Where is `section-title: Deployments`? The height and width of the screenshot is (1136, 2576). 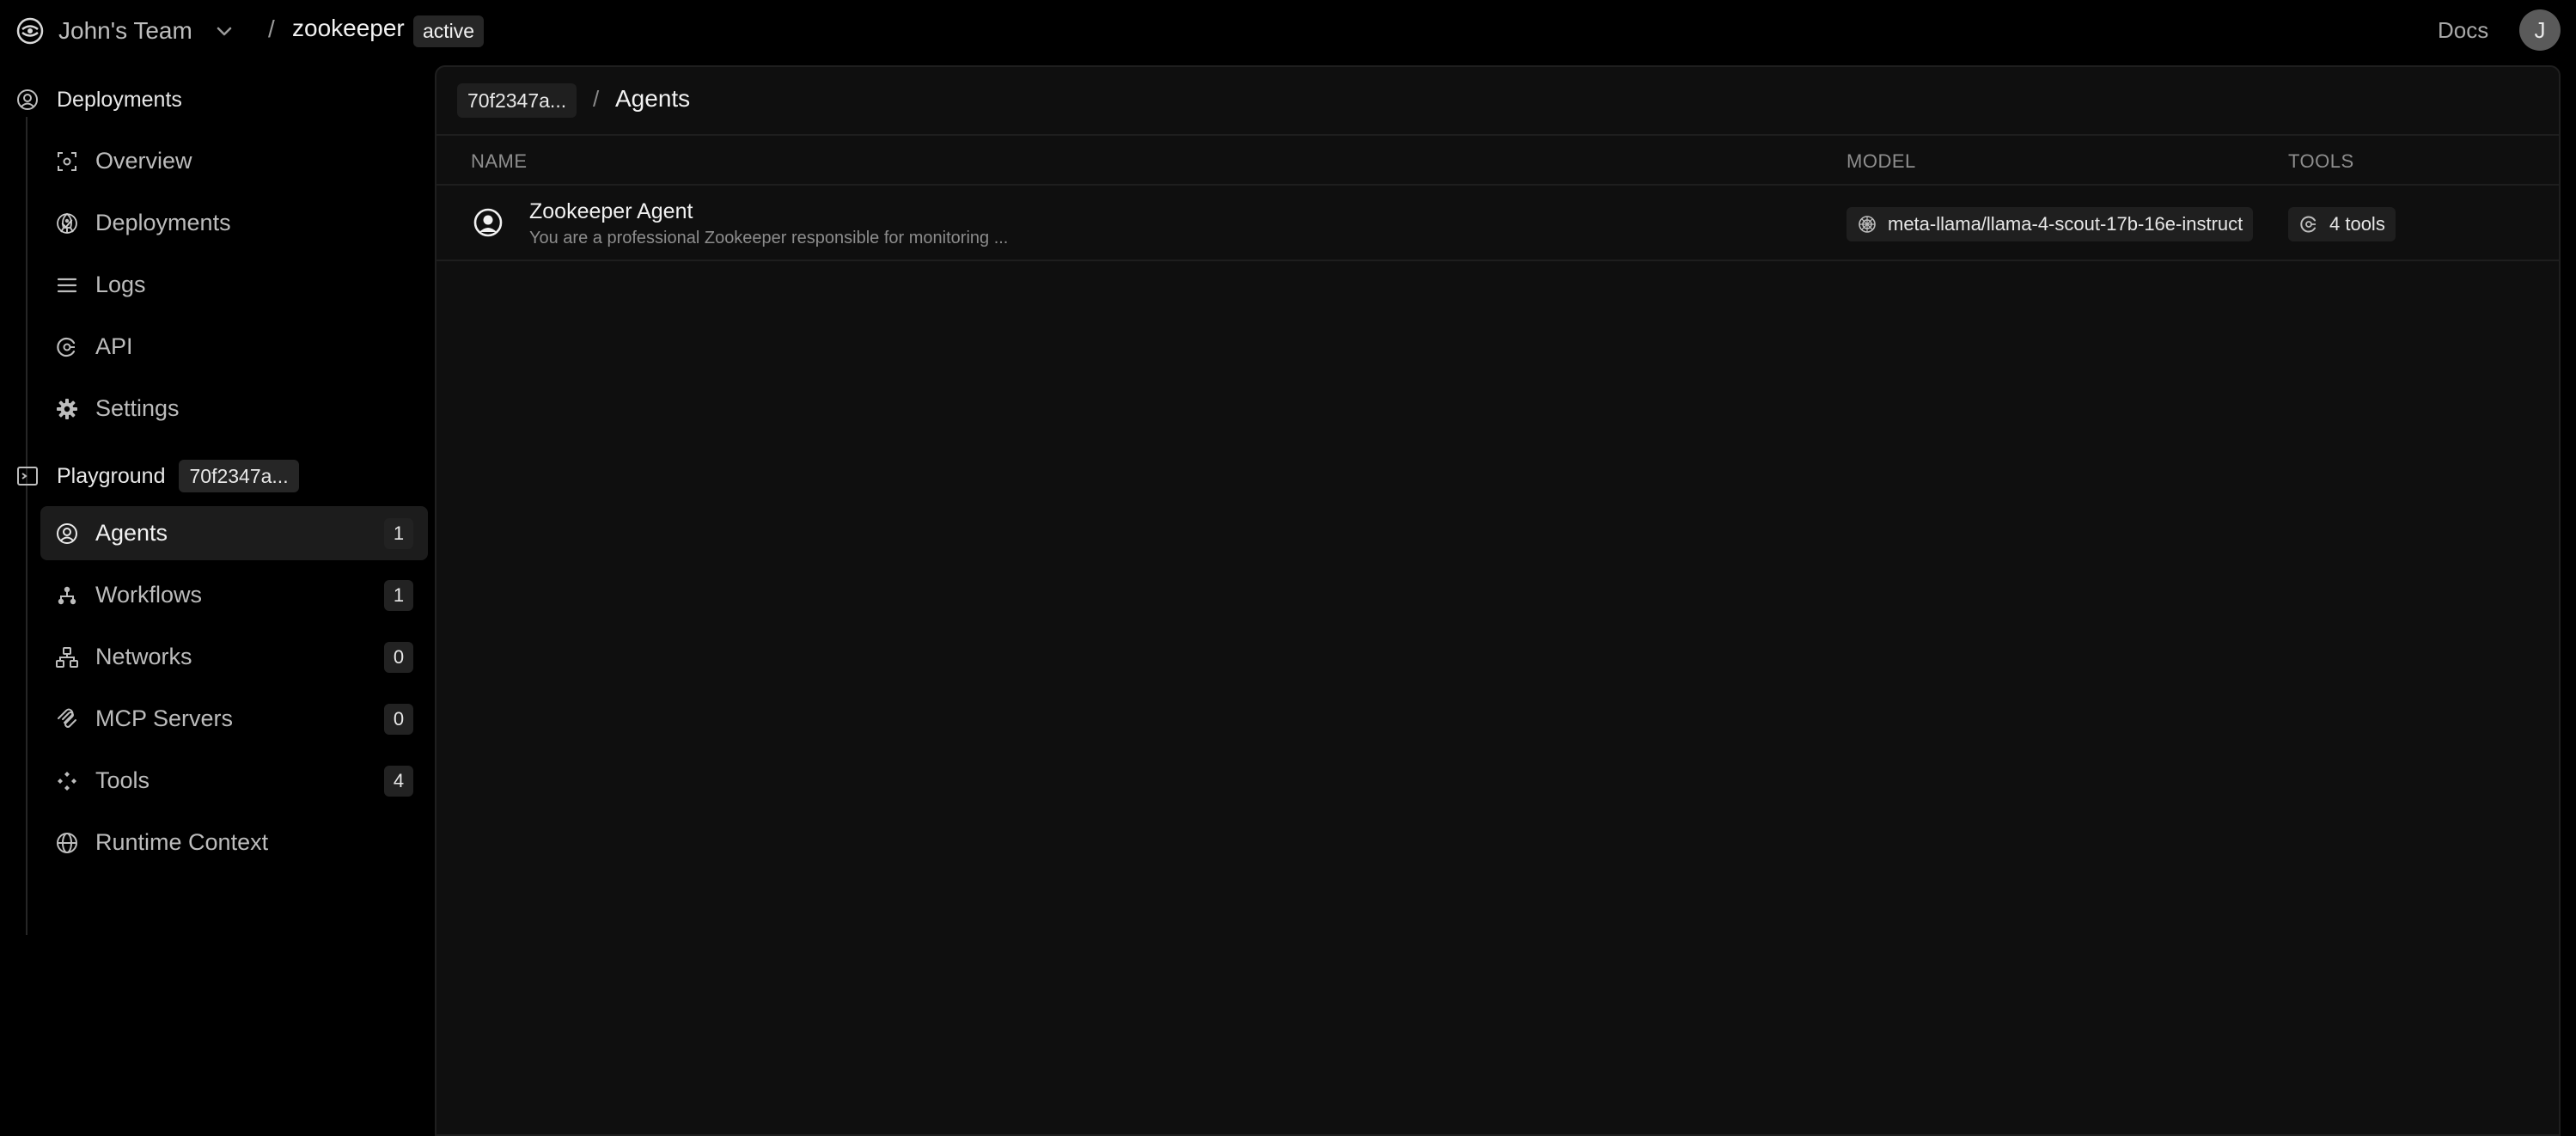 section-title: Deployments is located at coordinates (119, 99).